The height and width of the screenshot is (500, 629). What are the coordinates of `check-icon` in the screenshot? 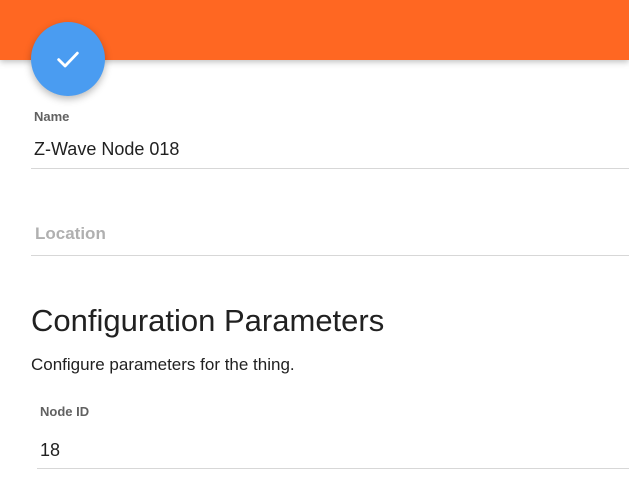 It's located at (68, 59).